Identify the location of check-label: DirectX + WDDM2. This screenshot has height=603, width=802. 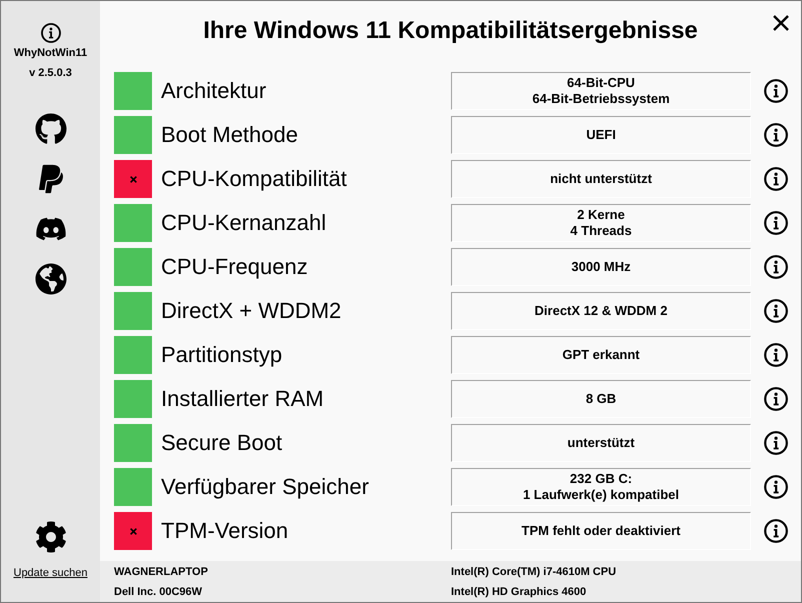
(251, 311).